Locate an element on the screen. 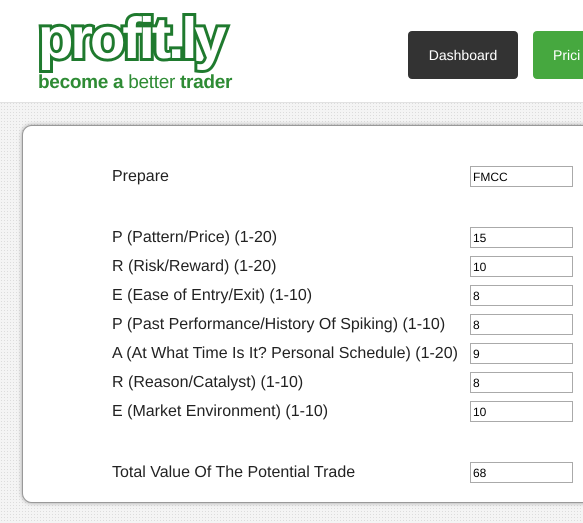 The height and width of the screenshot is (523, 583). logo: profit.ly is located at coordinates (133, 39).